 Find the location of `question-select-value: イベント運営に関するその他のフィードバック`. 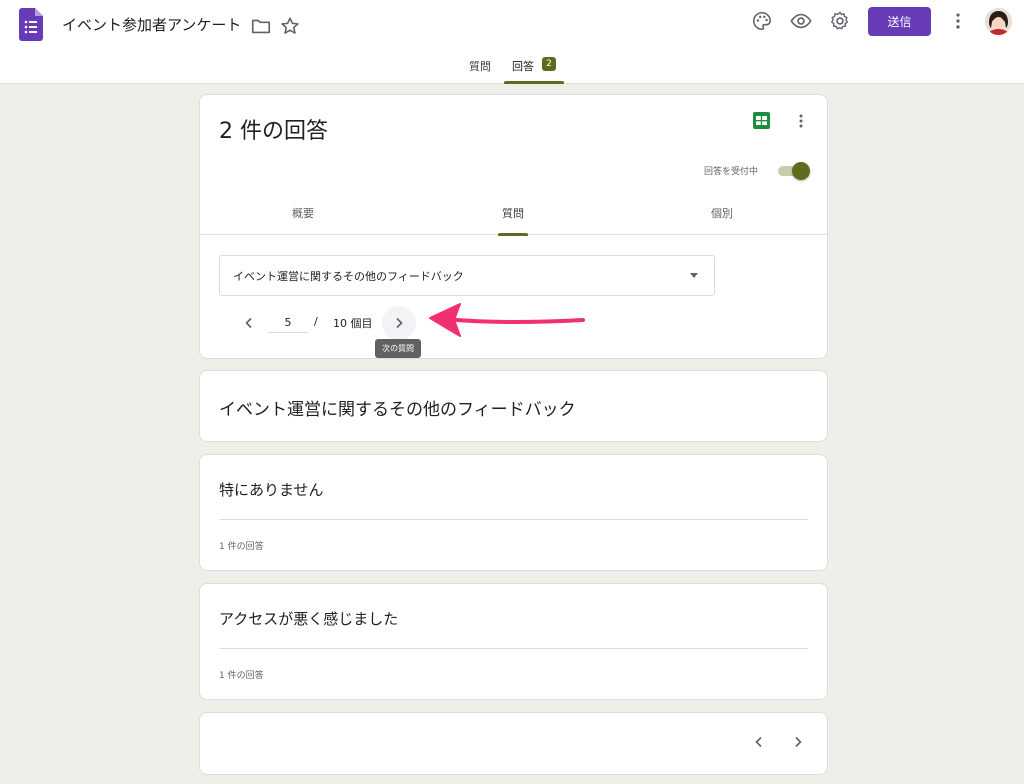

question-select-value: イベント運営に関するその他のフィードバック is located at coordinates (348, 276).